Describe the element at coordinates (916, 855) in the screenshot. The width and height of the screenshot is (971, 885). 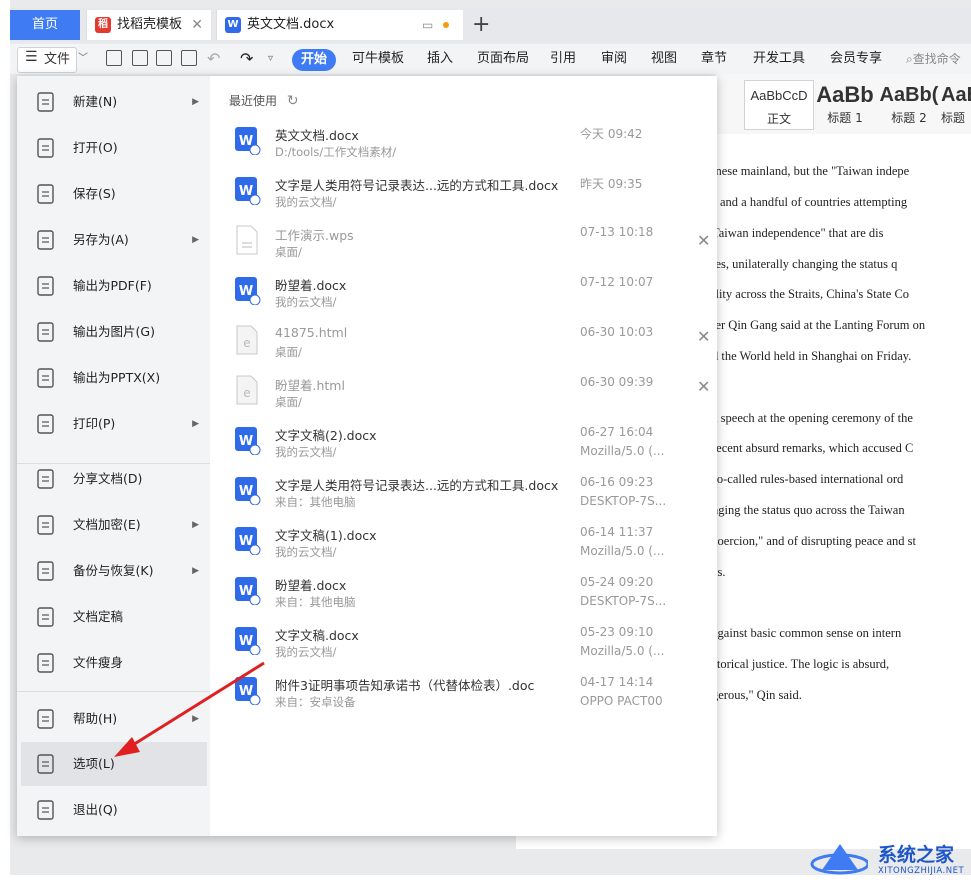
I see `watermark-title: 系统之家` at that location.